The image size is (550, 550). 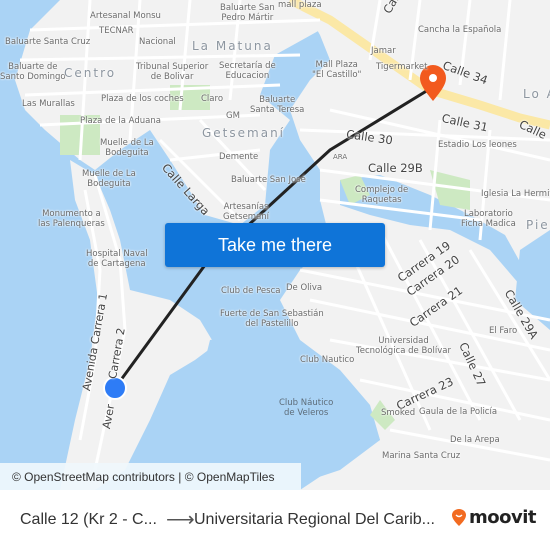 I want to click on map-label-mall-plaza-castillo: Mall Plaza "El Castillo", so click(x=337, y=70).